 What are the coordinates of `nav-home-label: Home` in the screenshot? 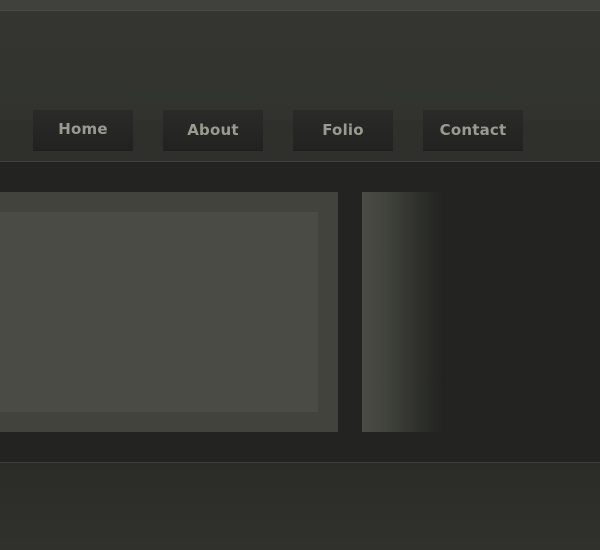 It's located at (83, 129).